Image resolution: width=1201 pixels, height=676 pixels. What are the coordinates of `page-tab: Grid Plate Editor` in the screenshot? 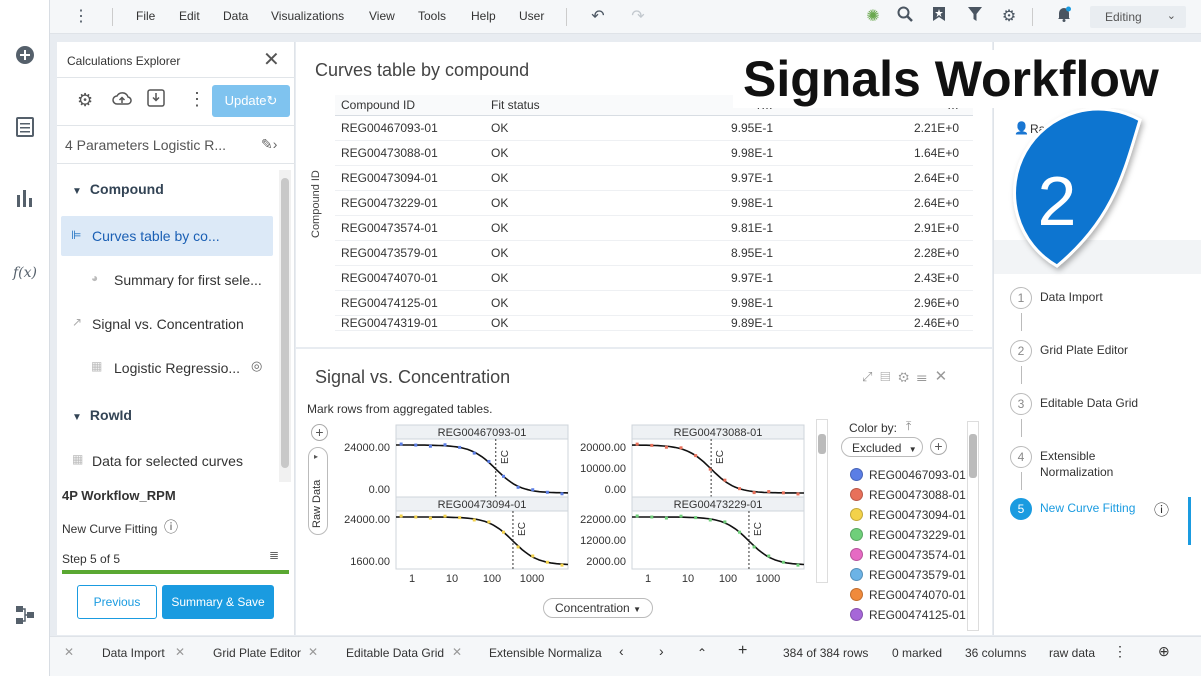 It's located at (257, 653).